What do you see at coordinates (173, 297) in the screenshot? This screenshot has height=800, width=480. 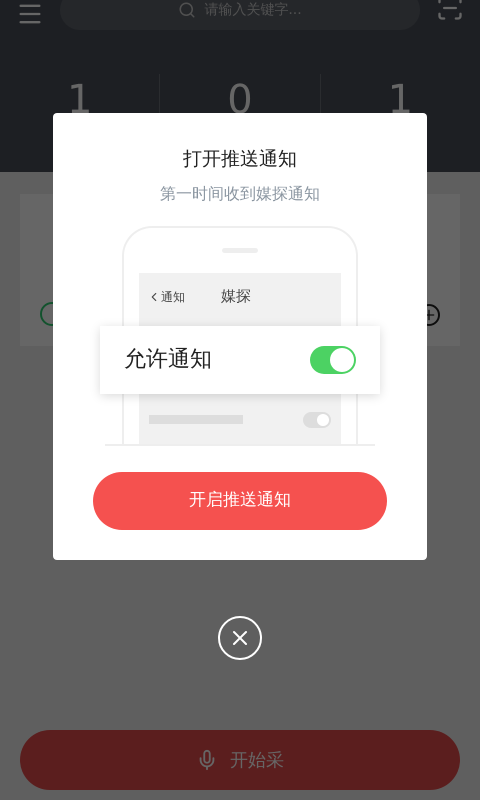 I see `back-label: 通知` at bounding box center [173, 297].